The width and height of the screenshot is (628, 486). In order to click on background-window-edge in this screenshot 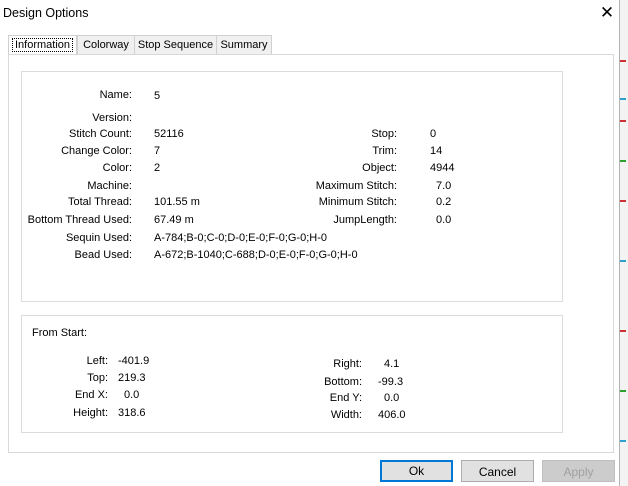, I will do `click(624, 243)`.